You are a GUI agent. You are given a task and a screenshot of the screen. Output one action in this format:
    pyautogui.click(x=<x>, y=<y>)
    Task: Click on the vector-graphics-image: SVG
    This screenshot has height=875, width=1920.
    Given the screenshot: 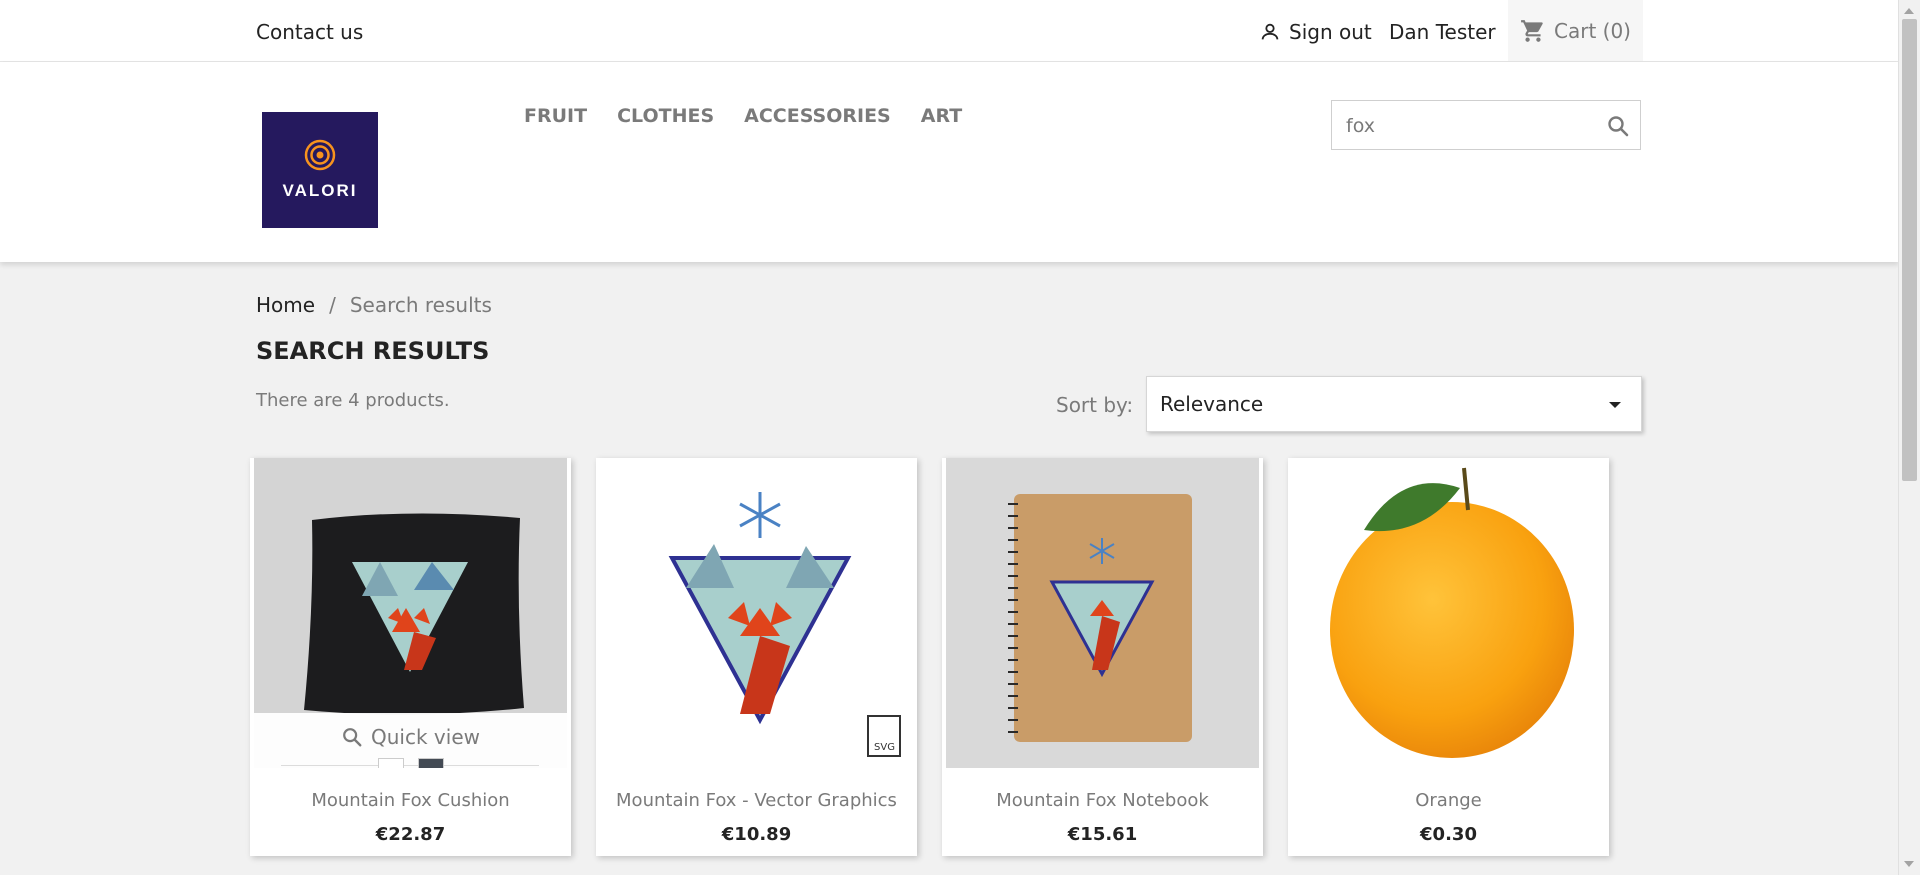 What is the action you would take?
    pyautogui.click(x=784, y=624)
    